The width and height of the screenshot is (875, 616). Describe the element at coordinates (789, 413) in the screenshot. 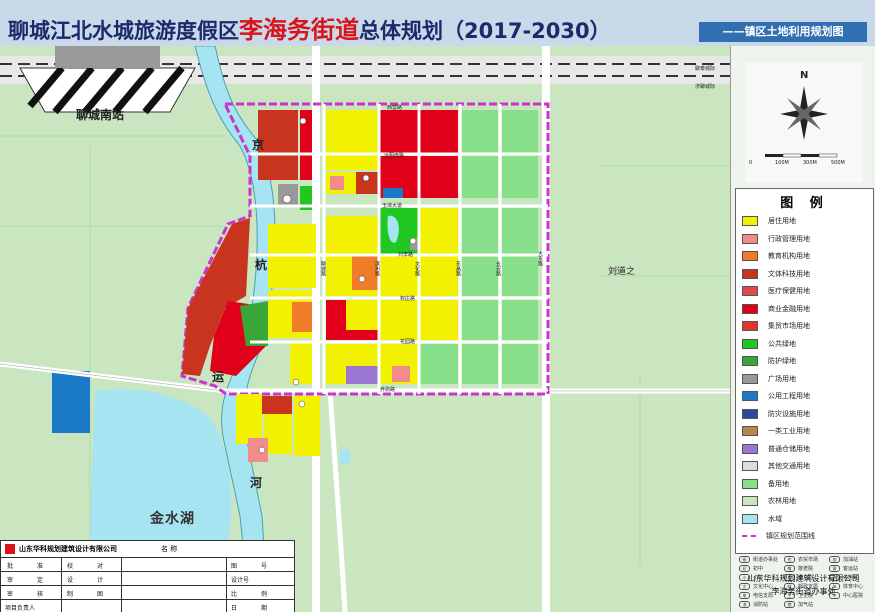

I see `legend-label: 防灾设施用地` at that location.